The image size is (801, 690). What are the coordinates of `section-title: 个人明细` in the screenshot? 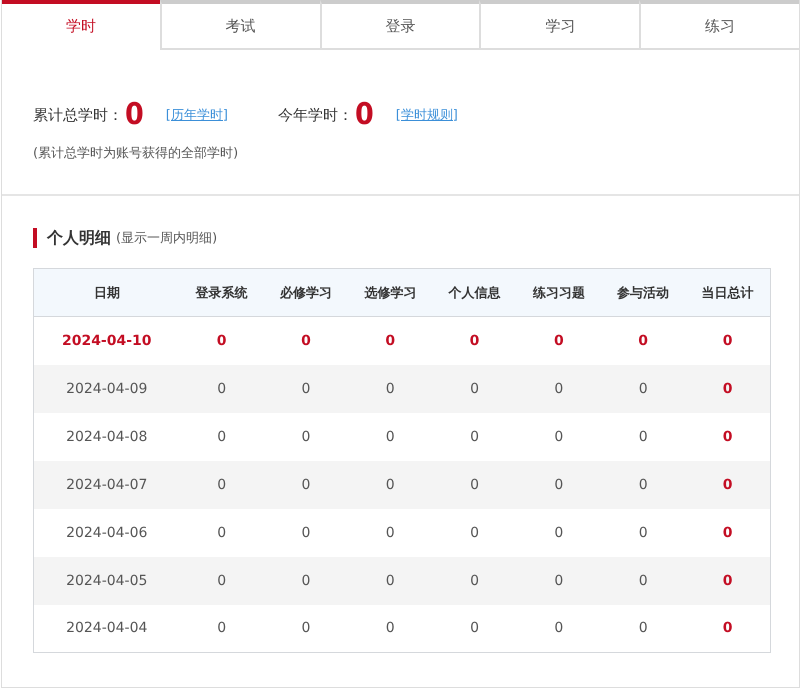 It's located at (79, 238).